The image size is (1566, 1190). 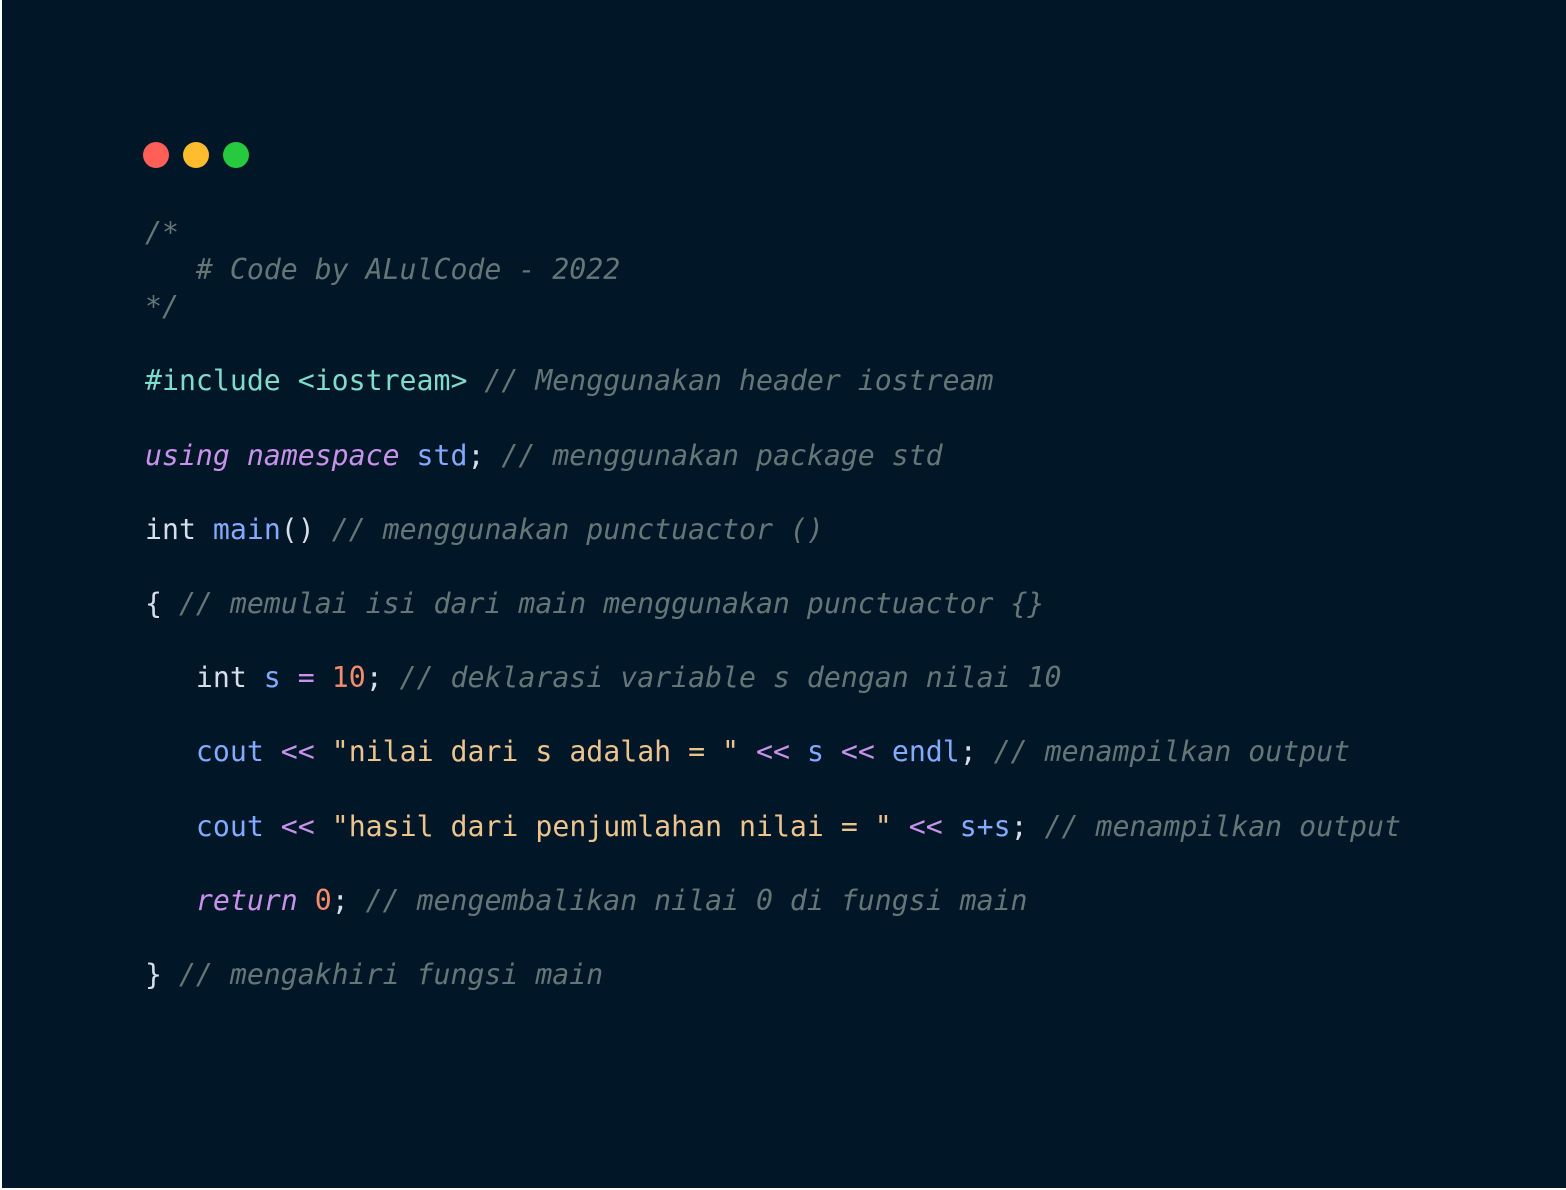 I want to click on close-dot-icon, so click(x=156, y=155).